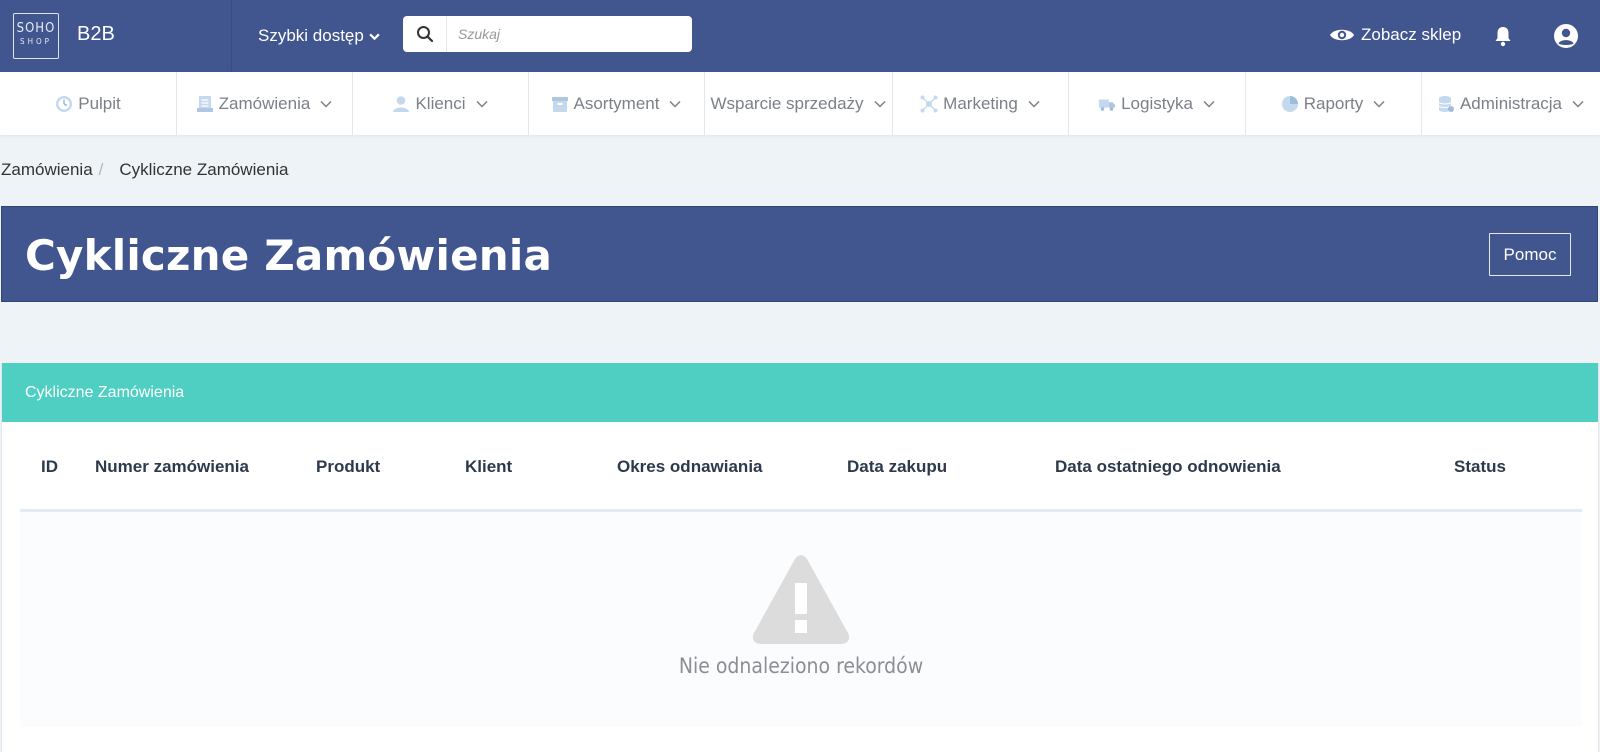 The image size is (1600, 752). Describe the element at coordinates (105, 392) in the screenshot. I see `card-title: Cykliczne Zamówienia` at that location.